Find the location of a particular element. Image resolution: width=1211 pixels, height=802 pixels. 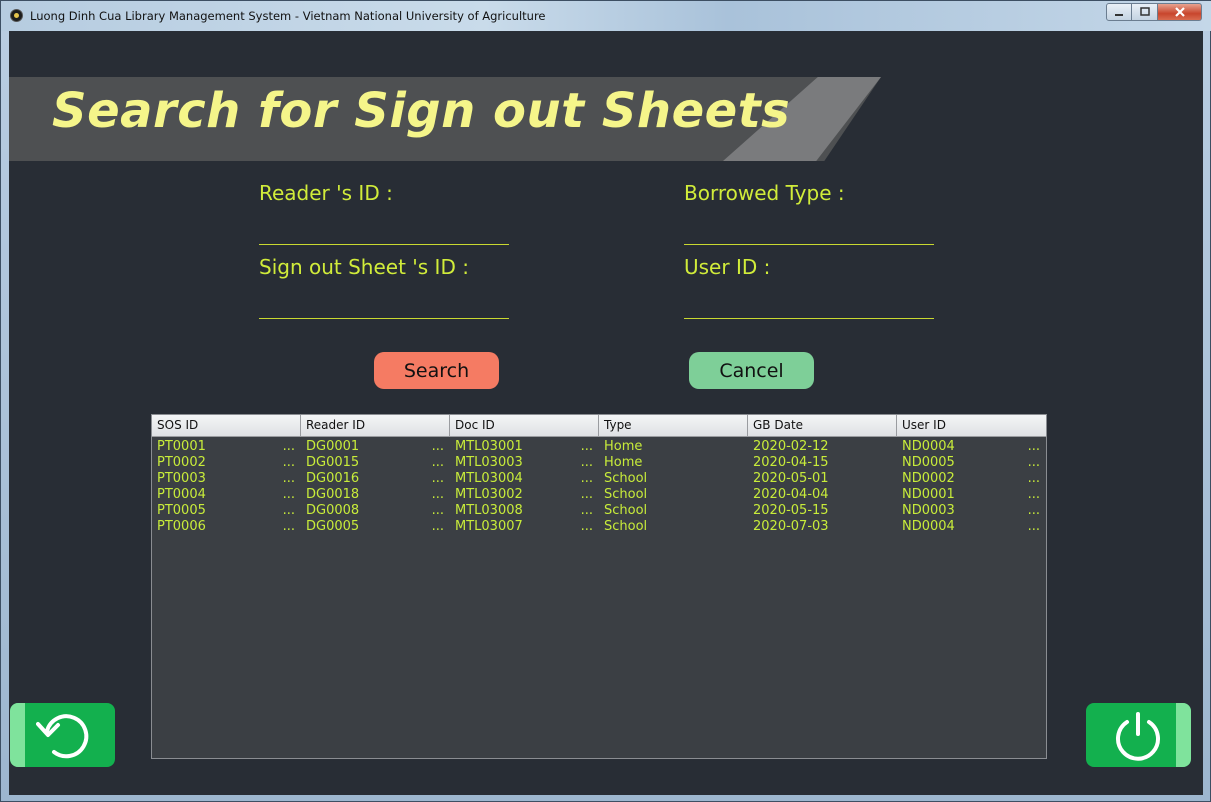

cell-value: 2020-07-03 is located at coordinates (791, 526).